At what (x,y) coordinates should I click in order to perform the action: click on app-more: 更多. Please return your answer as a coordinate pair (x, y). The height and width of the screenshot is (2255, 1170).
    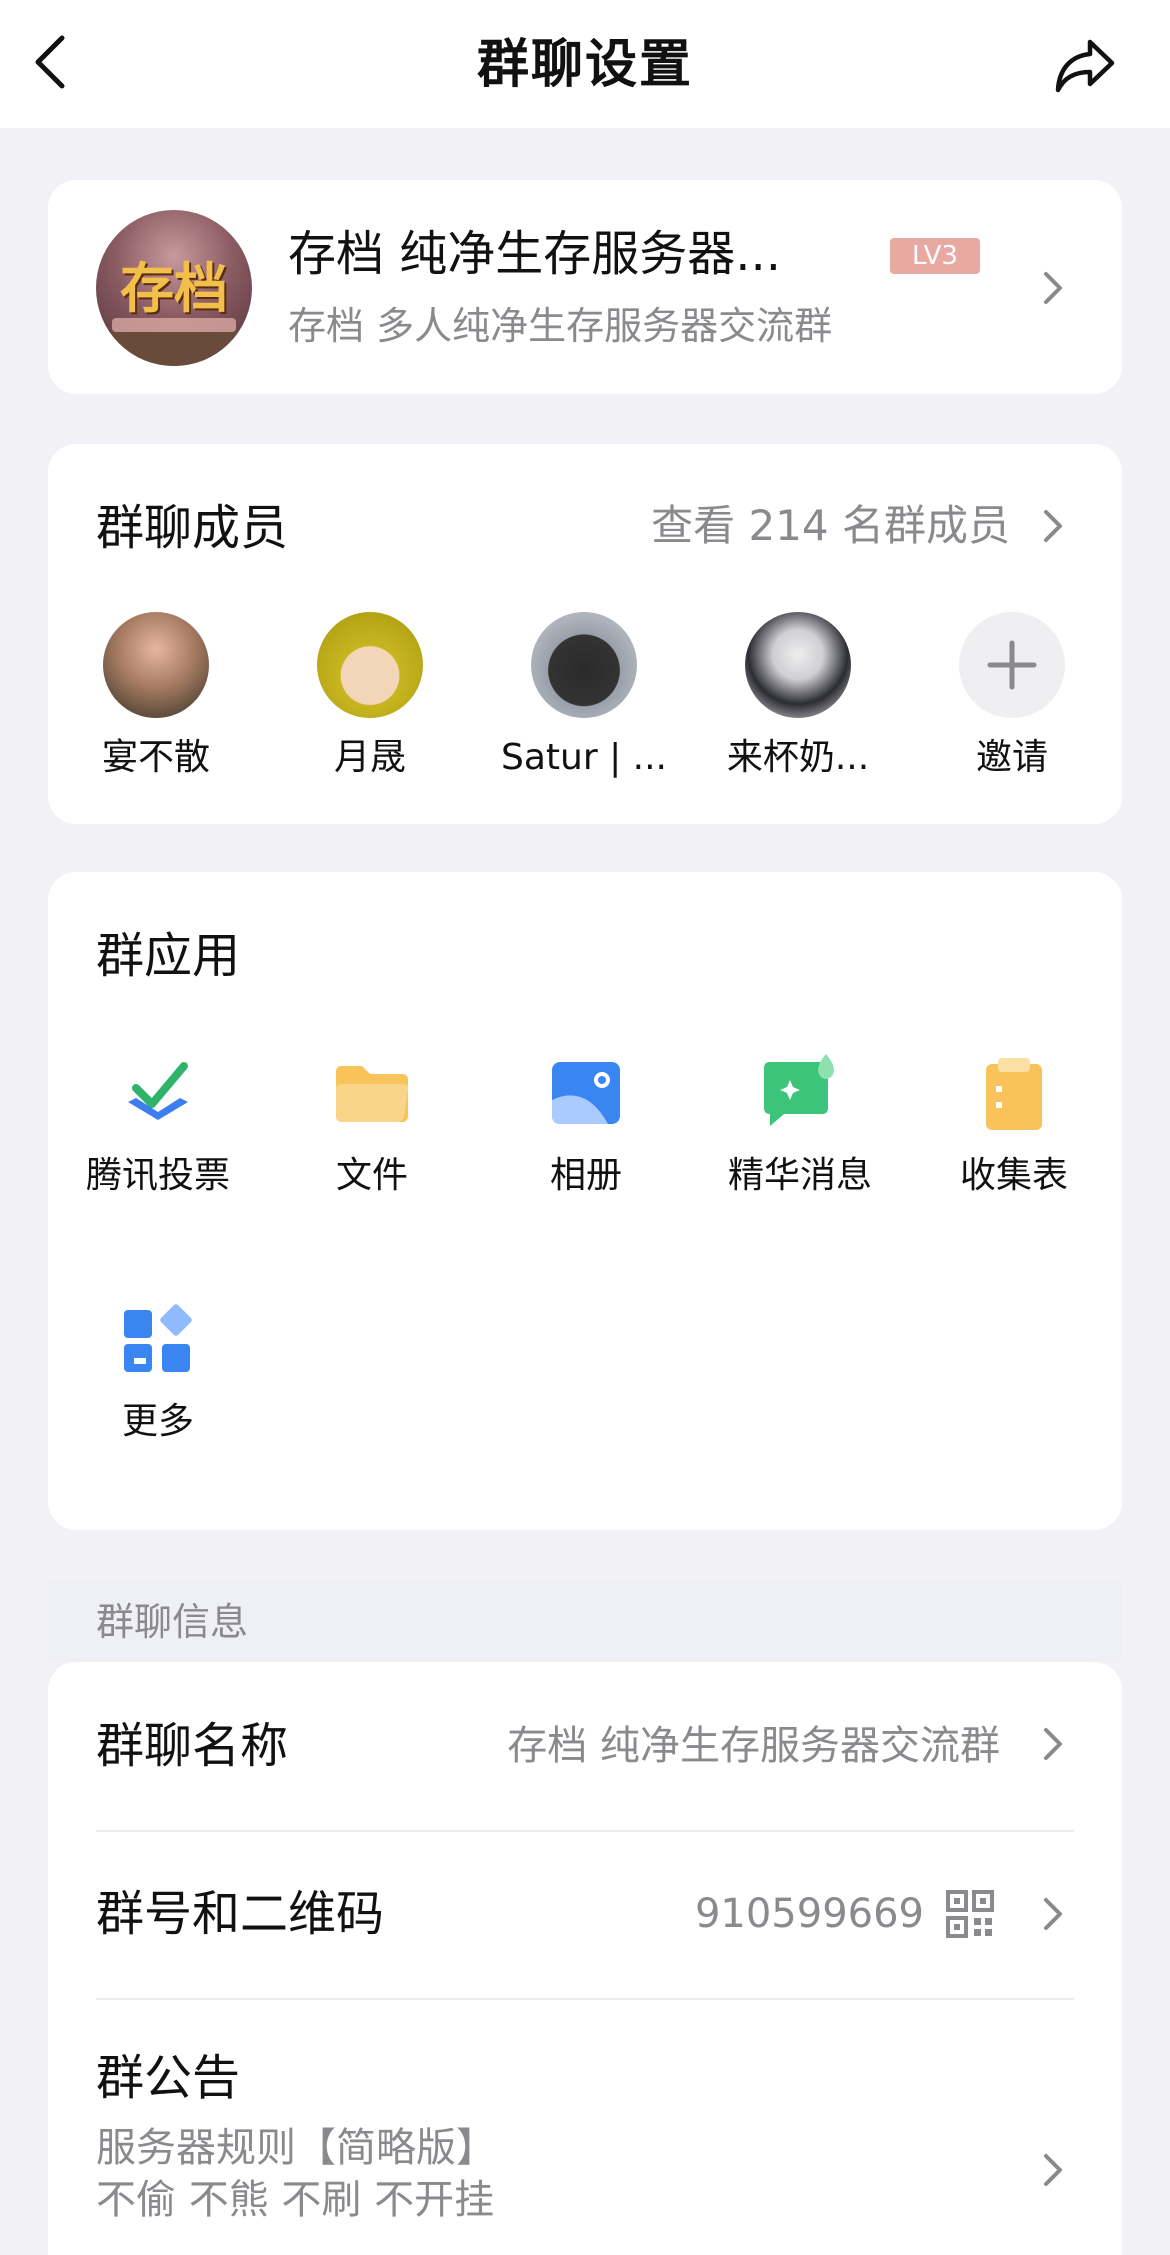
    Looking at the image, I should click on (158, 1373).